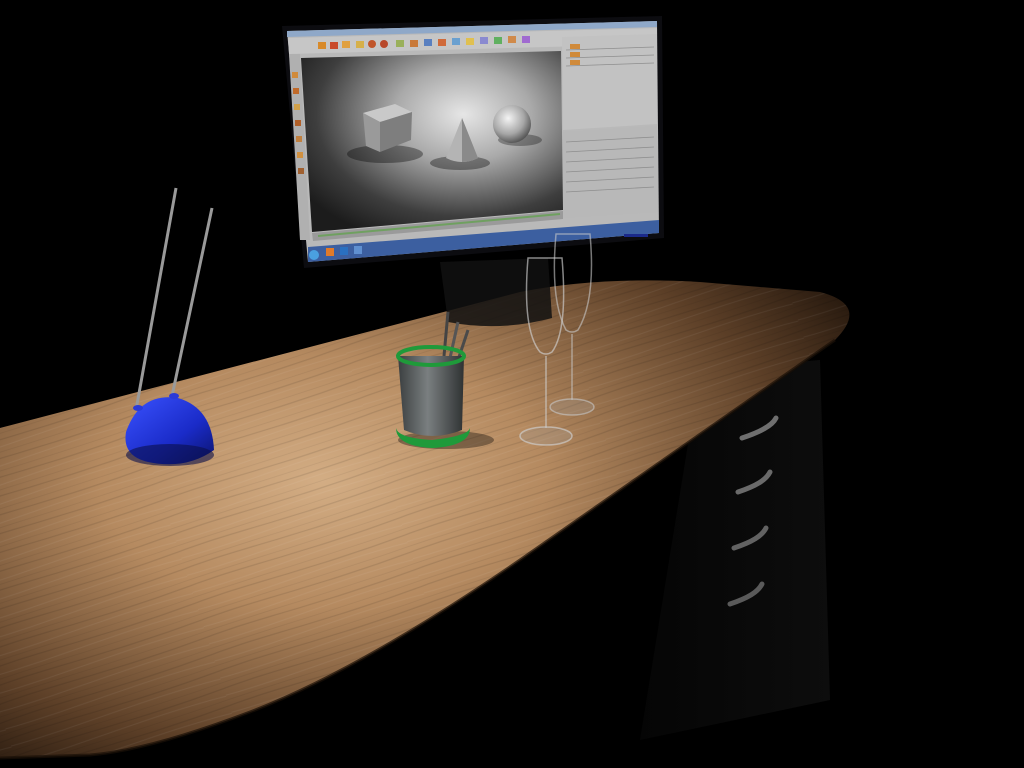 The height and width of the screenshot is (768, 1024). I want to click on start-button-icon, so click(314, 255).